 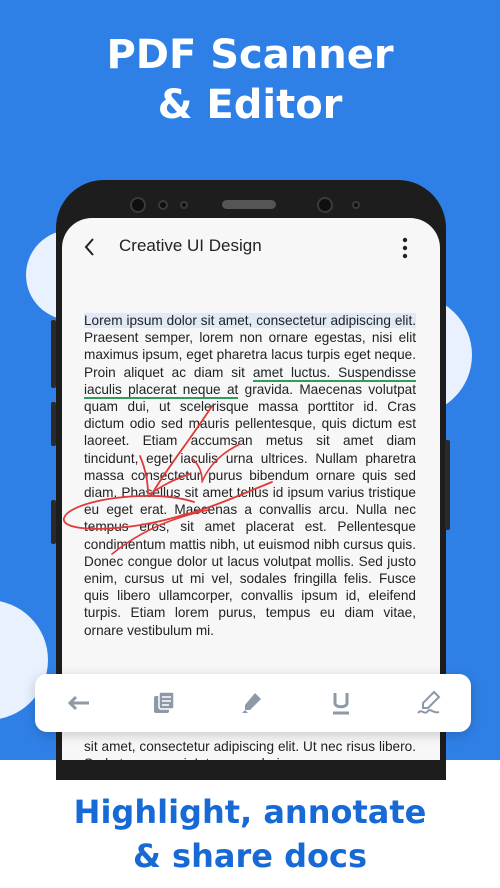 I want to click on hero-title-line2: & Editor, so click(x=250, y=105).